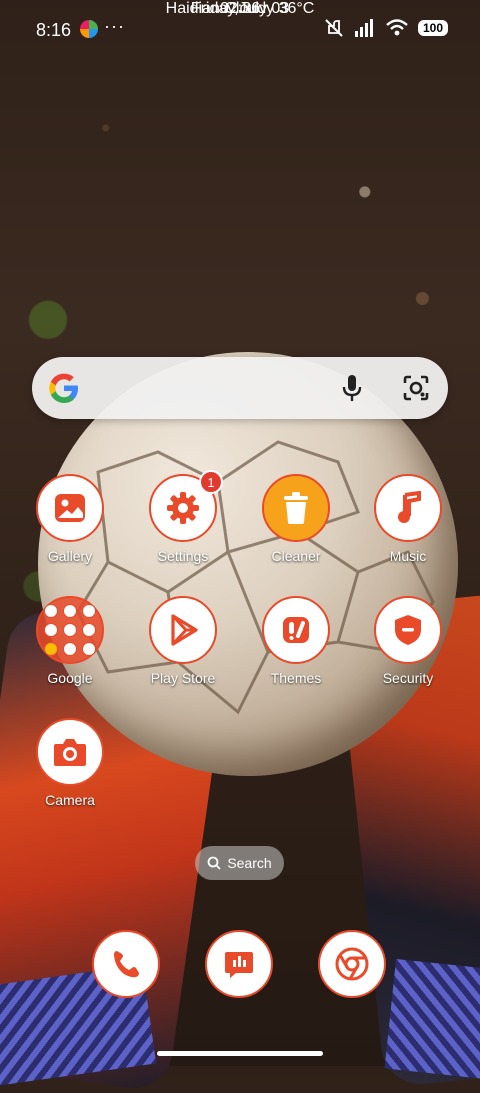 This screenshot has width=480, height=1093. I want to click on app-label: Cleaner, so click(296, 556).